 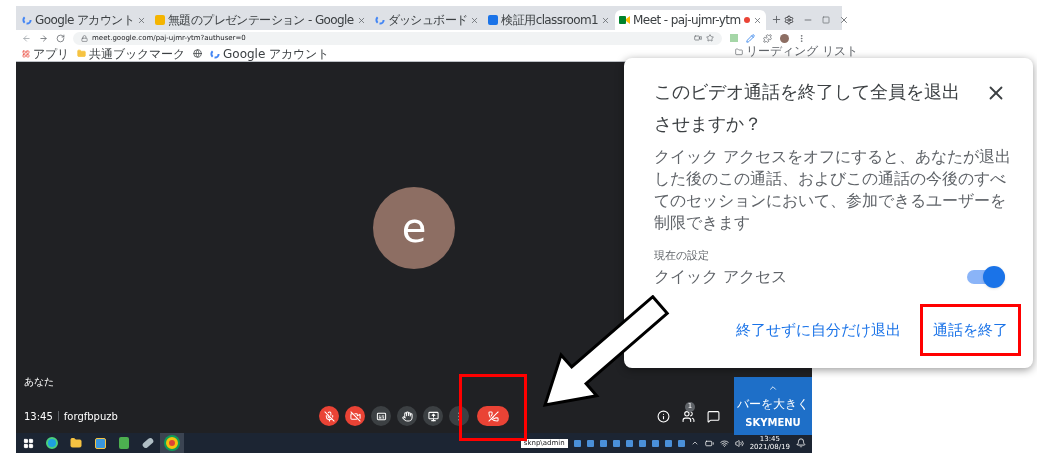 I want to click on mic-off-icon, so click(x=329, y=416).